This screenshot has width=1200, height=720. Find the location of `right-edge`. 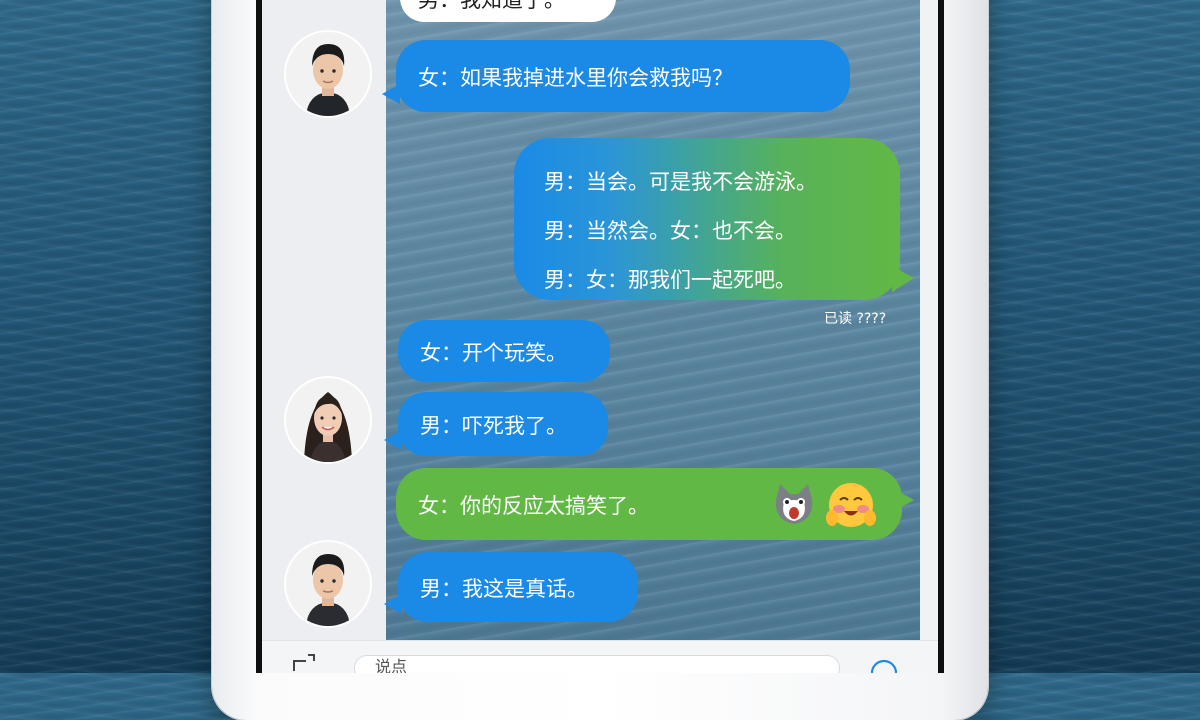

right-edge is located at coordinates (929, 336).